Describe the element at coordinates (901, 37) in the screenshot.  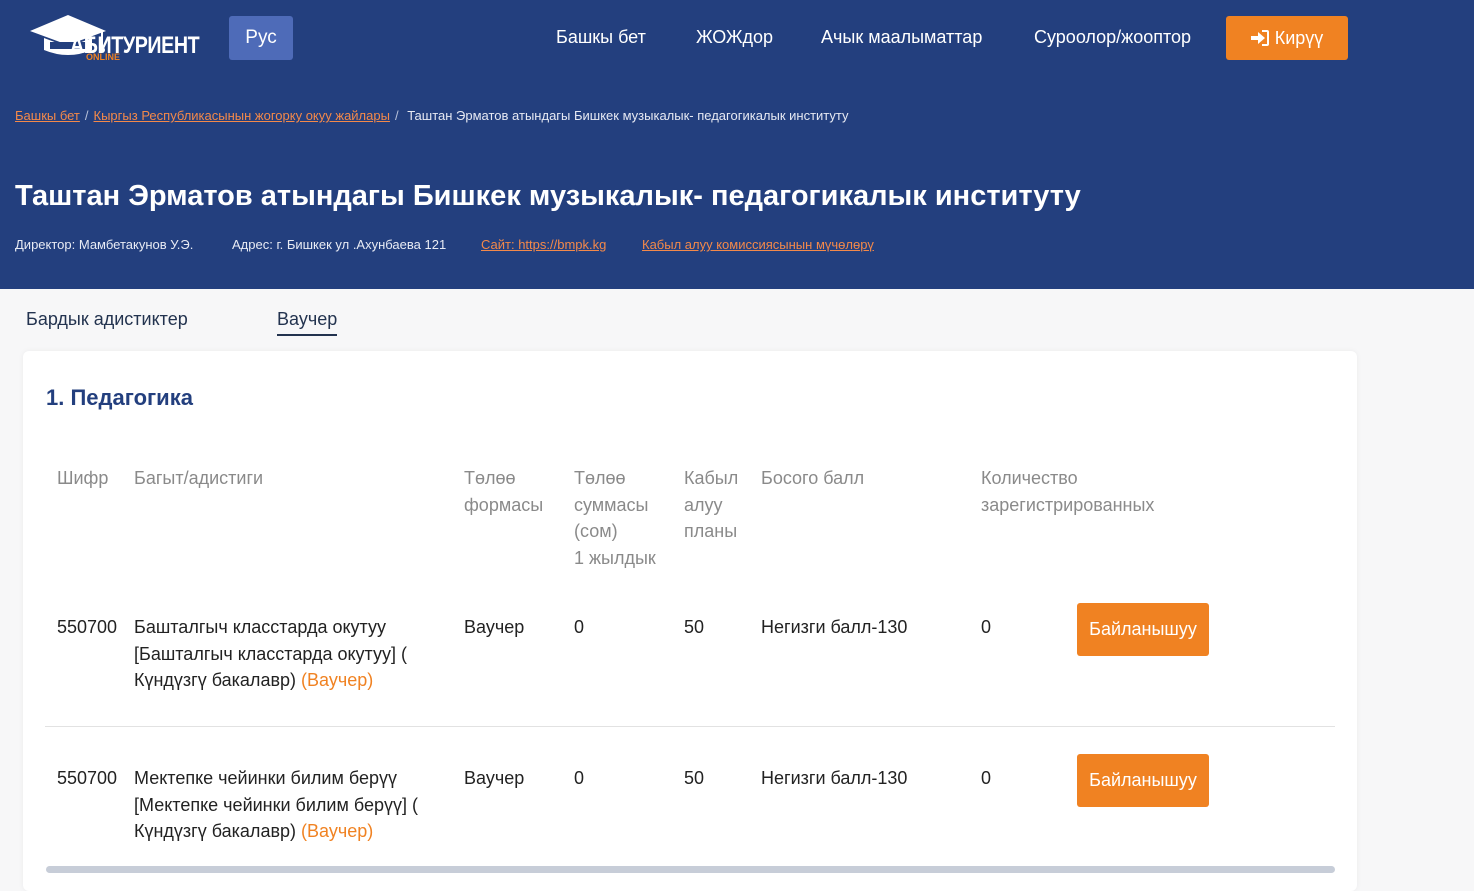
I see `nav-open-data: Ачык маалыматтар` at that location.